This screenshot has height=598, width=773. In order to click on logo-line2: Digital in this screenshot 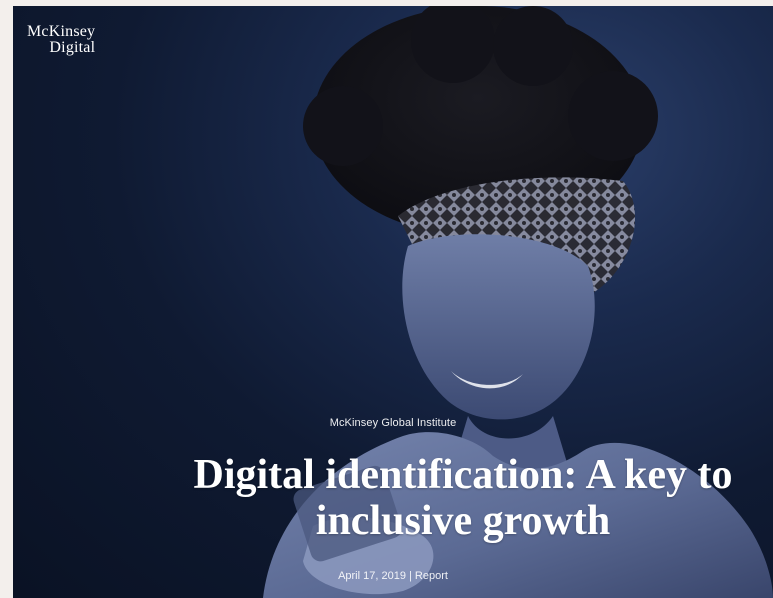, I will do `click(72, 47)`.